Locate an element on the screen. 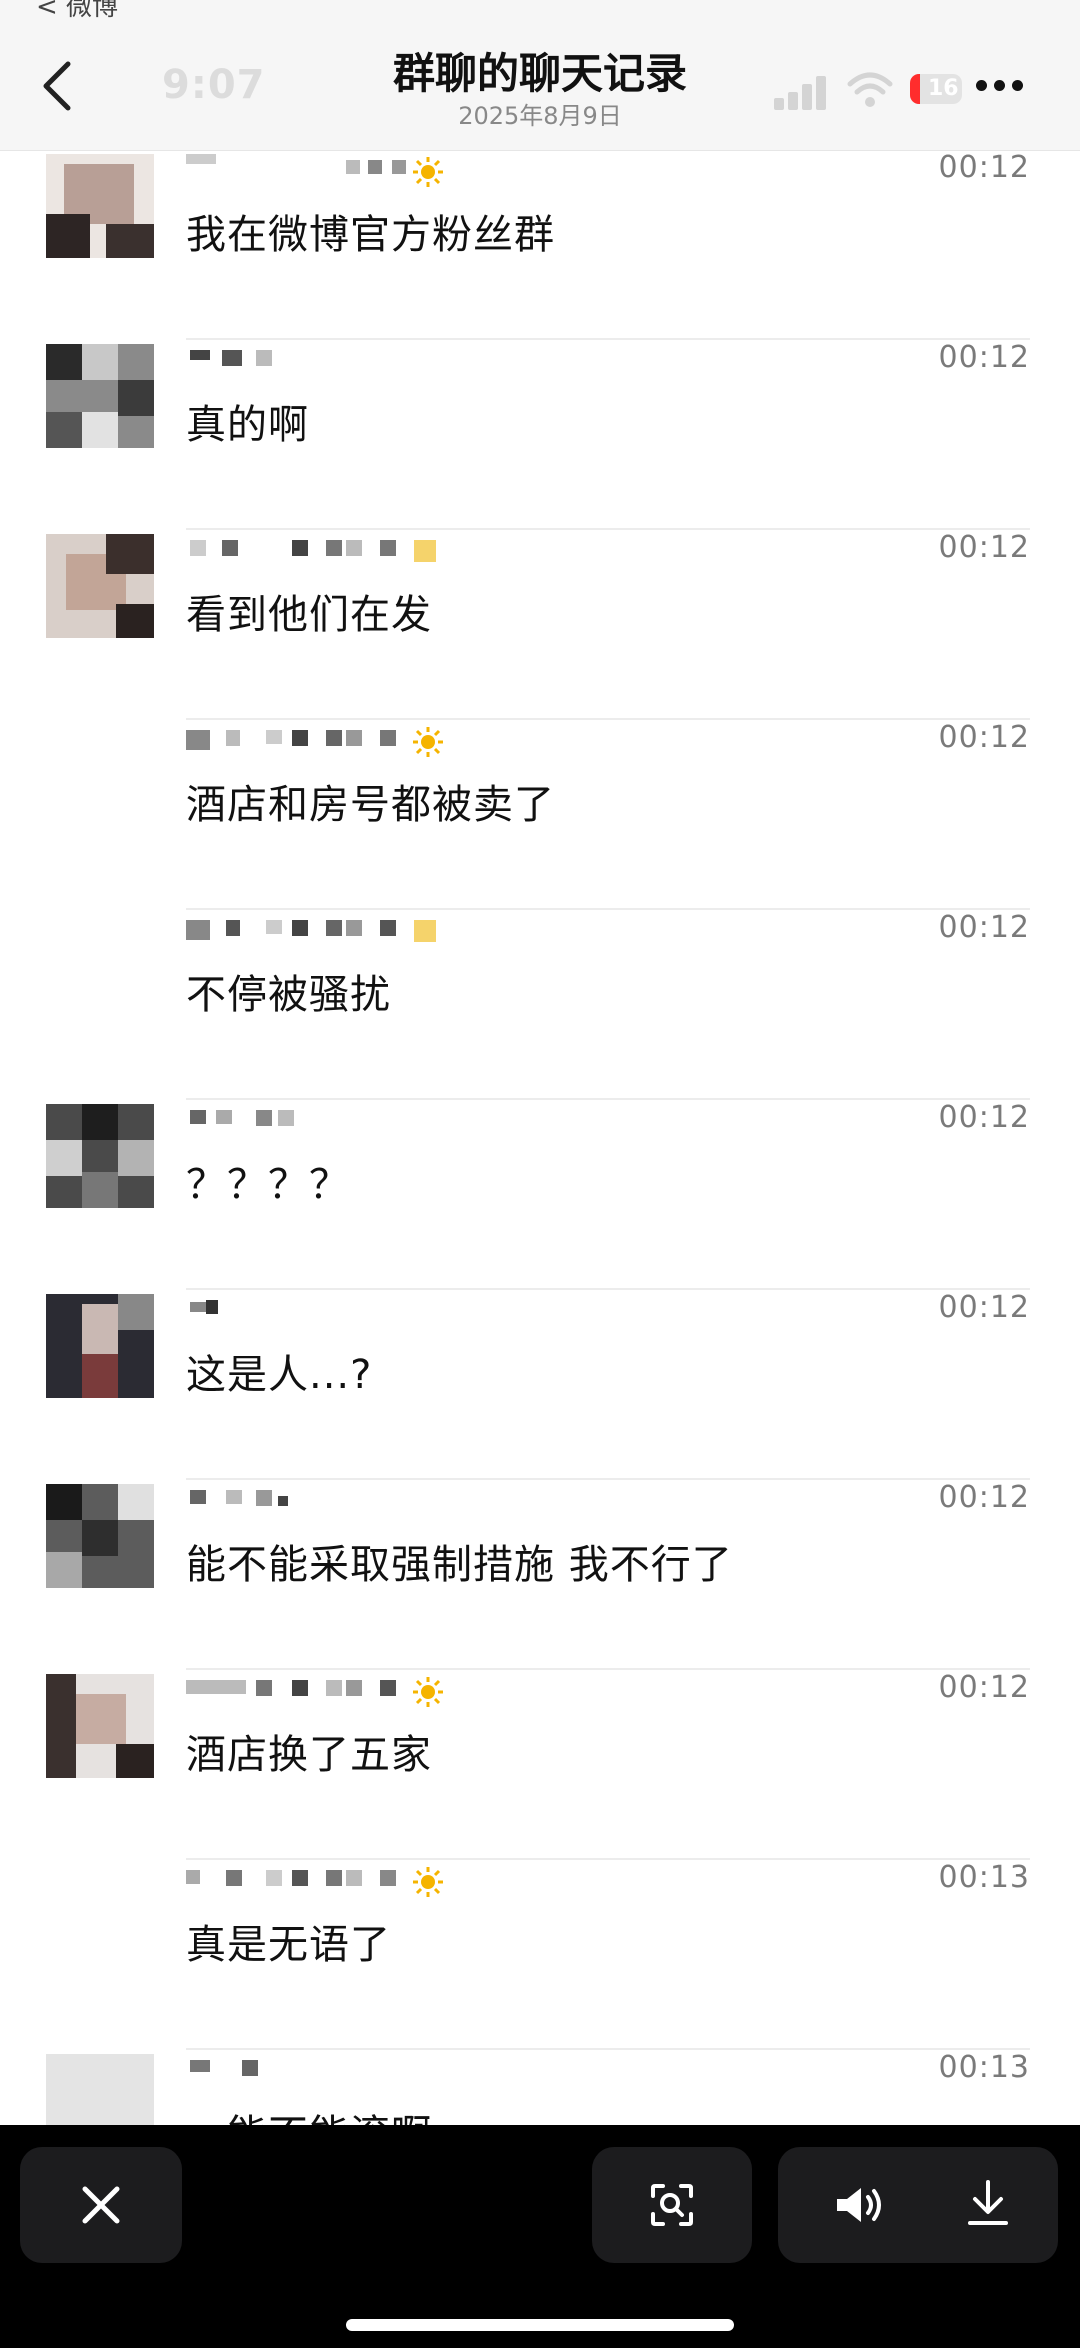 This screenshot has height=2348, width=1080. message-text: 不停被骚扰 is located at coordinates (288, 995).